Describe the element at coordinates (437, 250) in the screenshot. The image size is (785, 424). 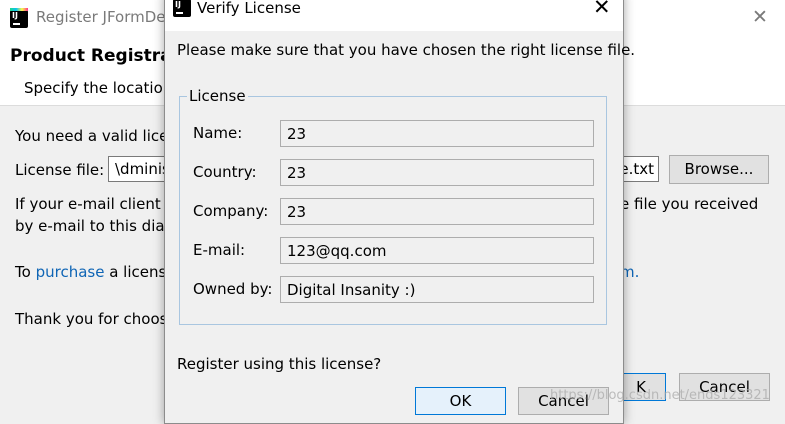
I see `email-field: 123@qq.com` at that location.